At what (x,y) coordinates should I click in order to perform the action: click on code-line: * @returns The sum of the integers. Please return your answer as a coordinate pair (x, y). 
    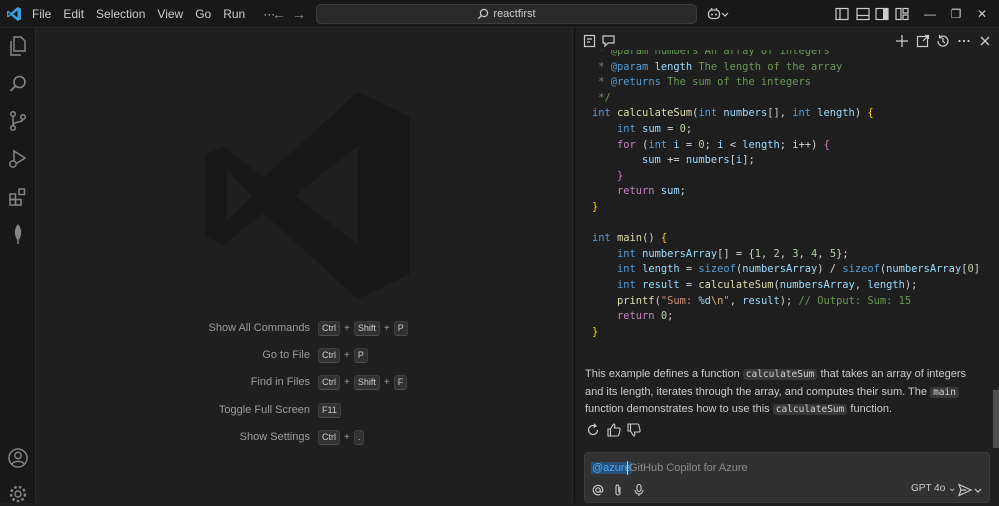
    Looking at the image, I should click on (701, 82).